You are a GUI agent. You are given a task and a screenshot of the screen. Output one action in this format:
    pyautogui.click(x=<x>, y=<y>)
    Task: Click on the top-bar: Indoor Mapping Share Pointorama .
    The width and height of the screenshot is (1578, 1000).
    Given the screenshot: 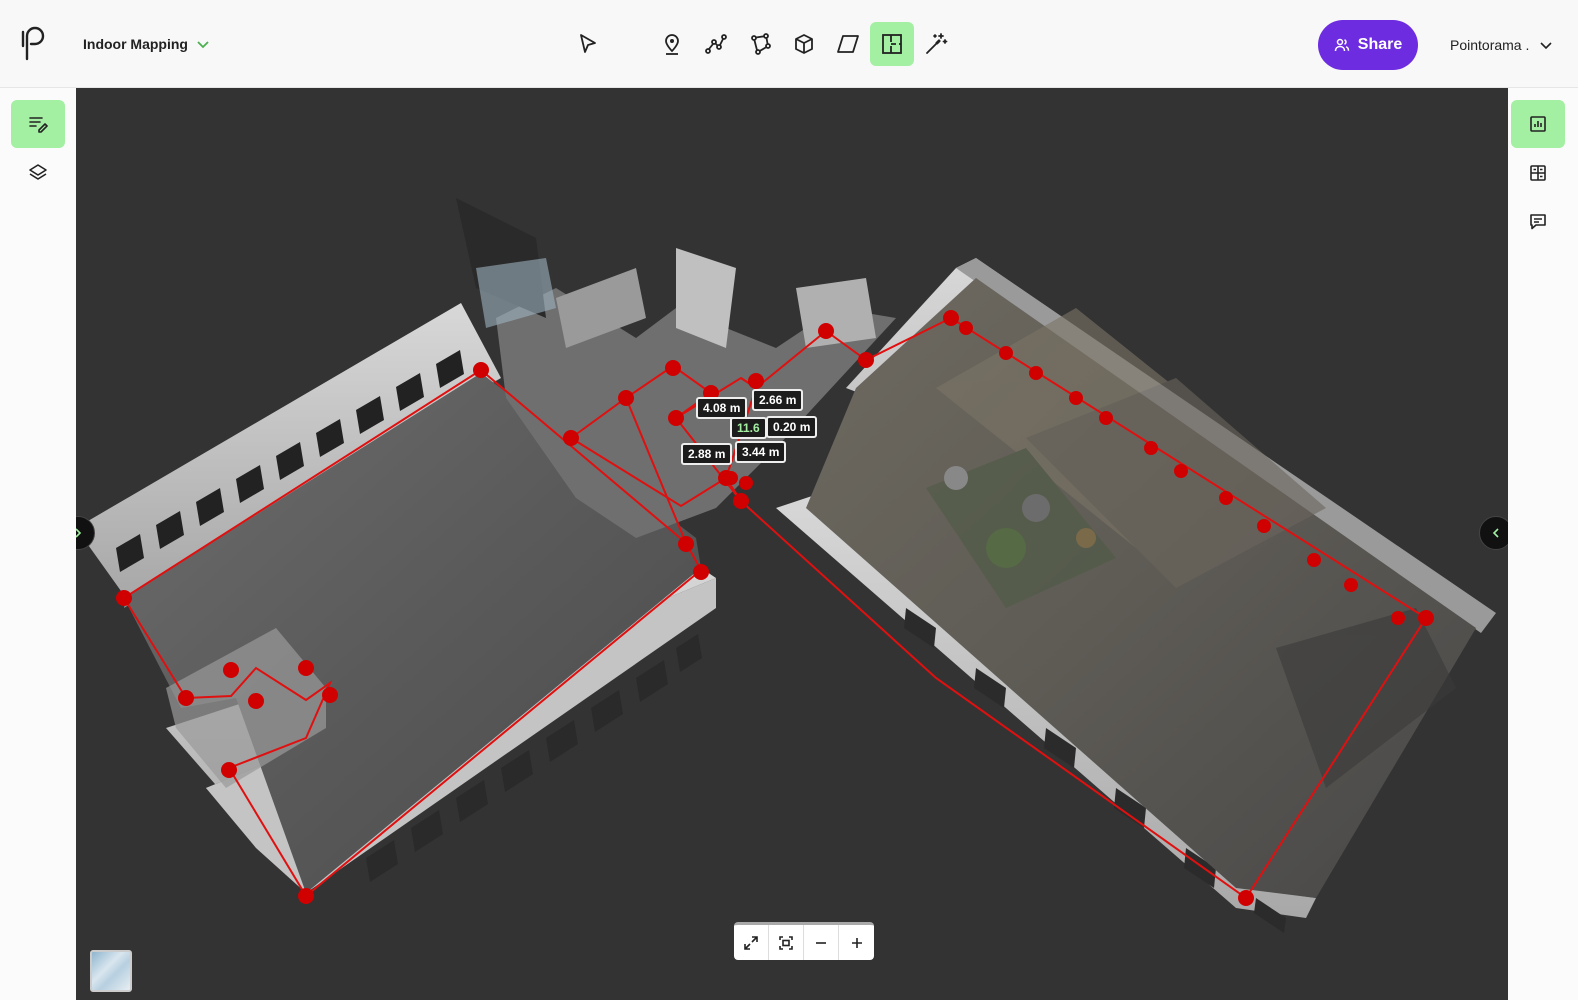 What is the action you would take?
    pyautogui.click(x=789, y=44)
    